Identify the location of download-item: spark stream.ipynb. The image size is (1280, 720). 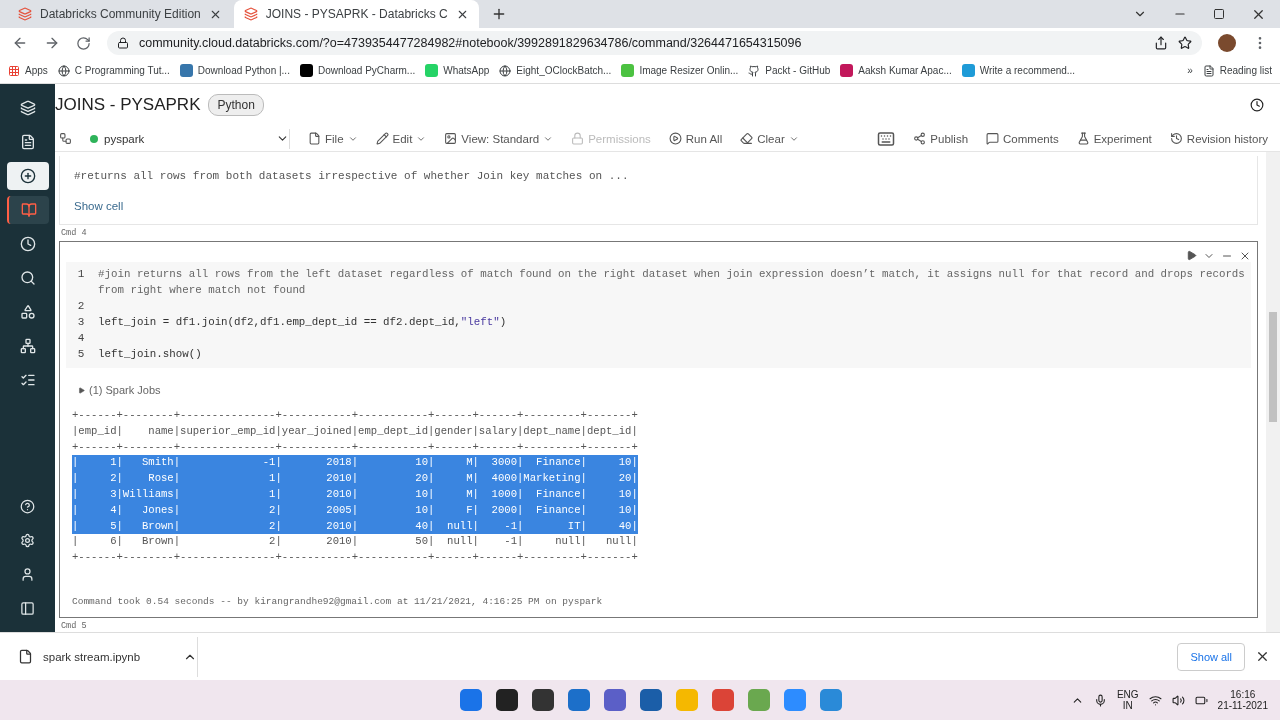
(108, 656).